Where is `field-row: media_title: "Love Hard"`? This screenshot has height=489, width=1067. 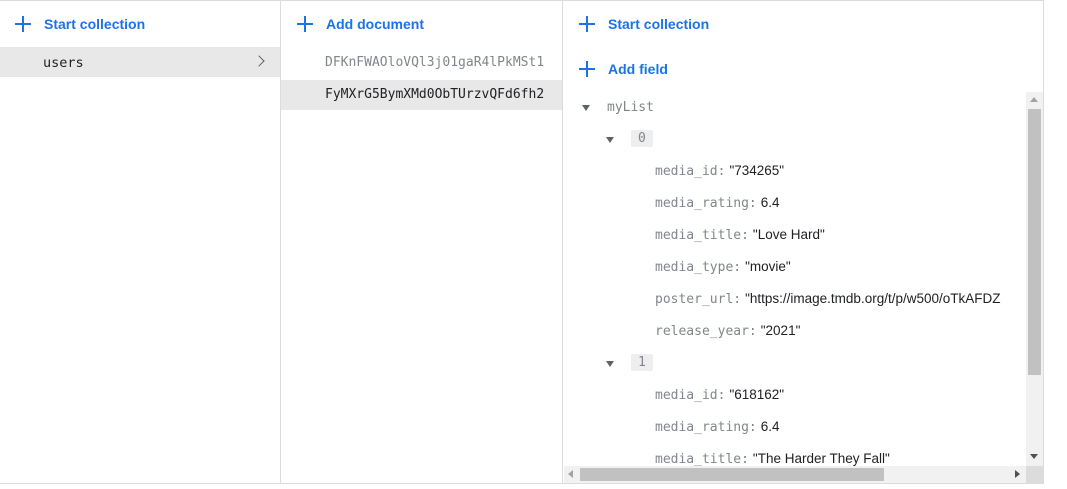
field-row: media_title: "Love Hard" is located at coordinates (740, 235).